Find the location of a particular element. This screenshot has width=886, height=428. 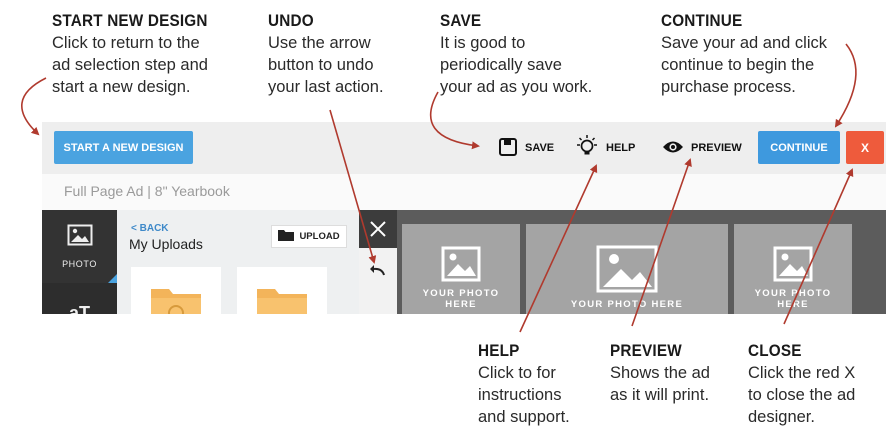

document-title: Full Page Ad | 8" Yearbook is located at coordinates (147, 191).